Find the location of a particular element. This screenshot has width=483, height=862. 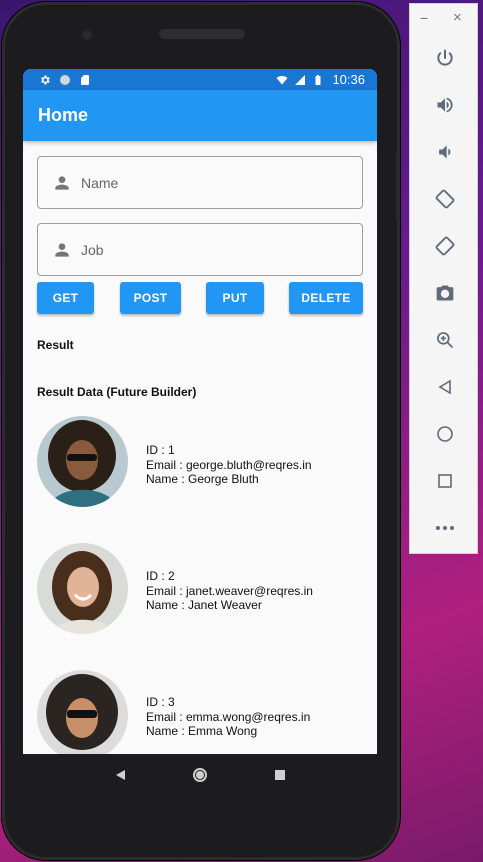

name-input is located at coordinates (201, 182).